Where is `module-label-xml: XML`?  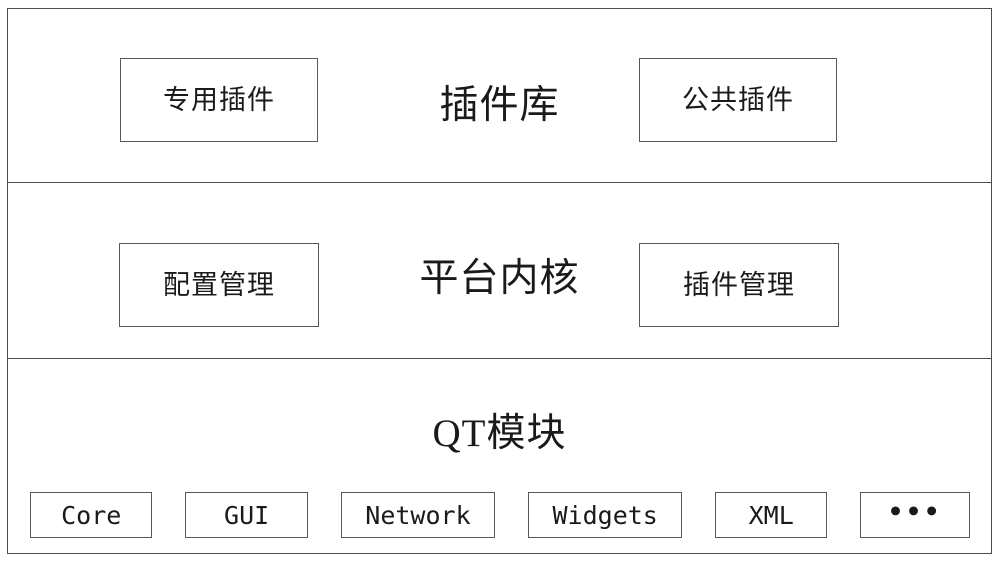
module-label-xml: XML is located at coordinates (771, 515).